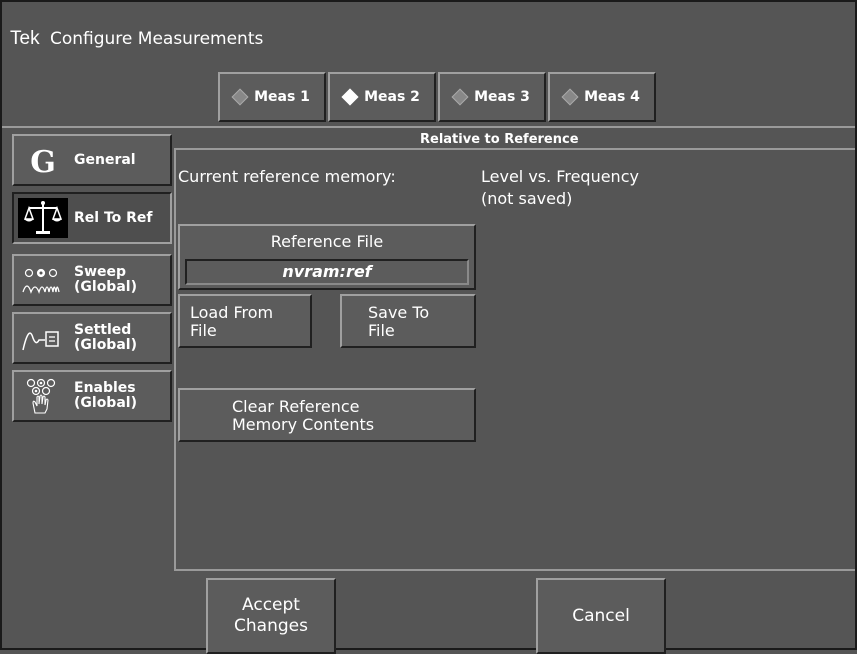 The height and width of the screenshot is (654, 857). What do you see at coordinates (105, 279) in the screenshot?
I see `nav-label: Sweep (Global)` at bounding box center [105, 279].